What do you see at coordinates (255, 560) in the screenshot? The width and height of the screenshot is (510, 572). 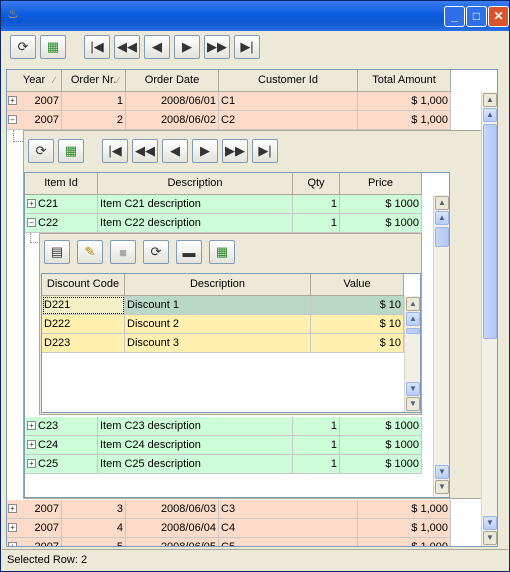 I see `status-bar: Selected Row: 2` at bounding box center [255, 560].